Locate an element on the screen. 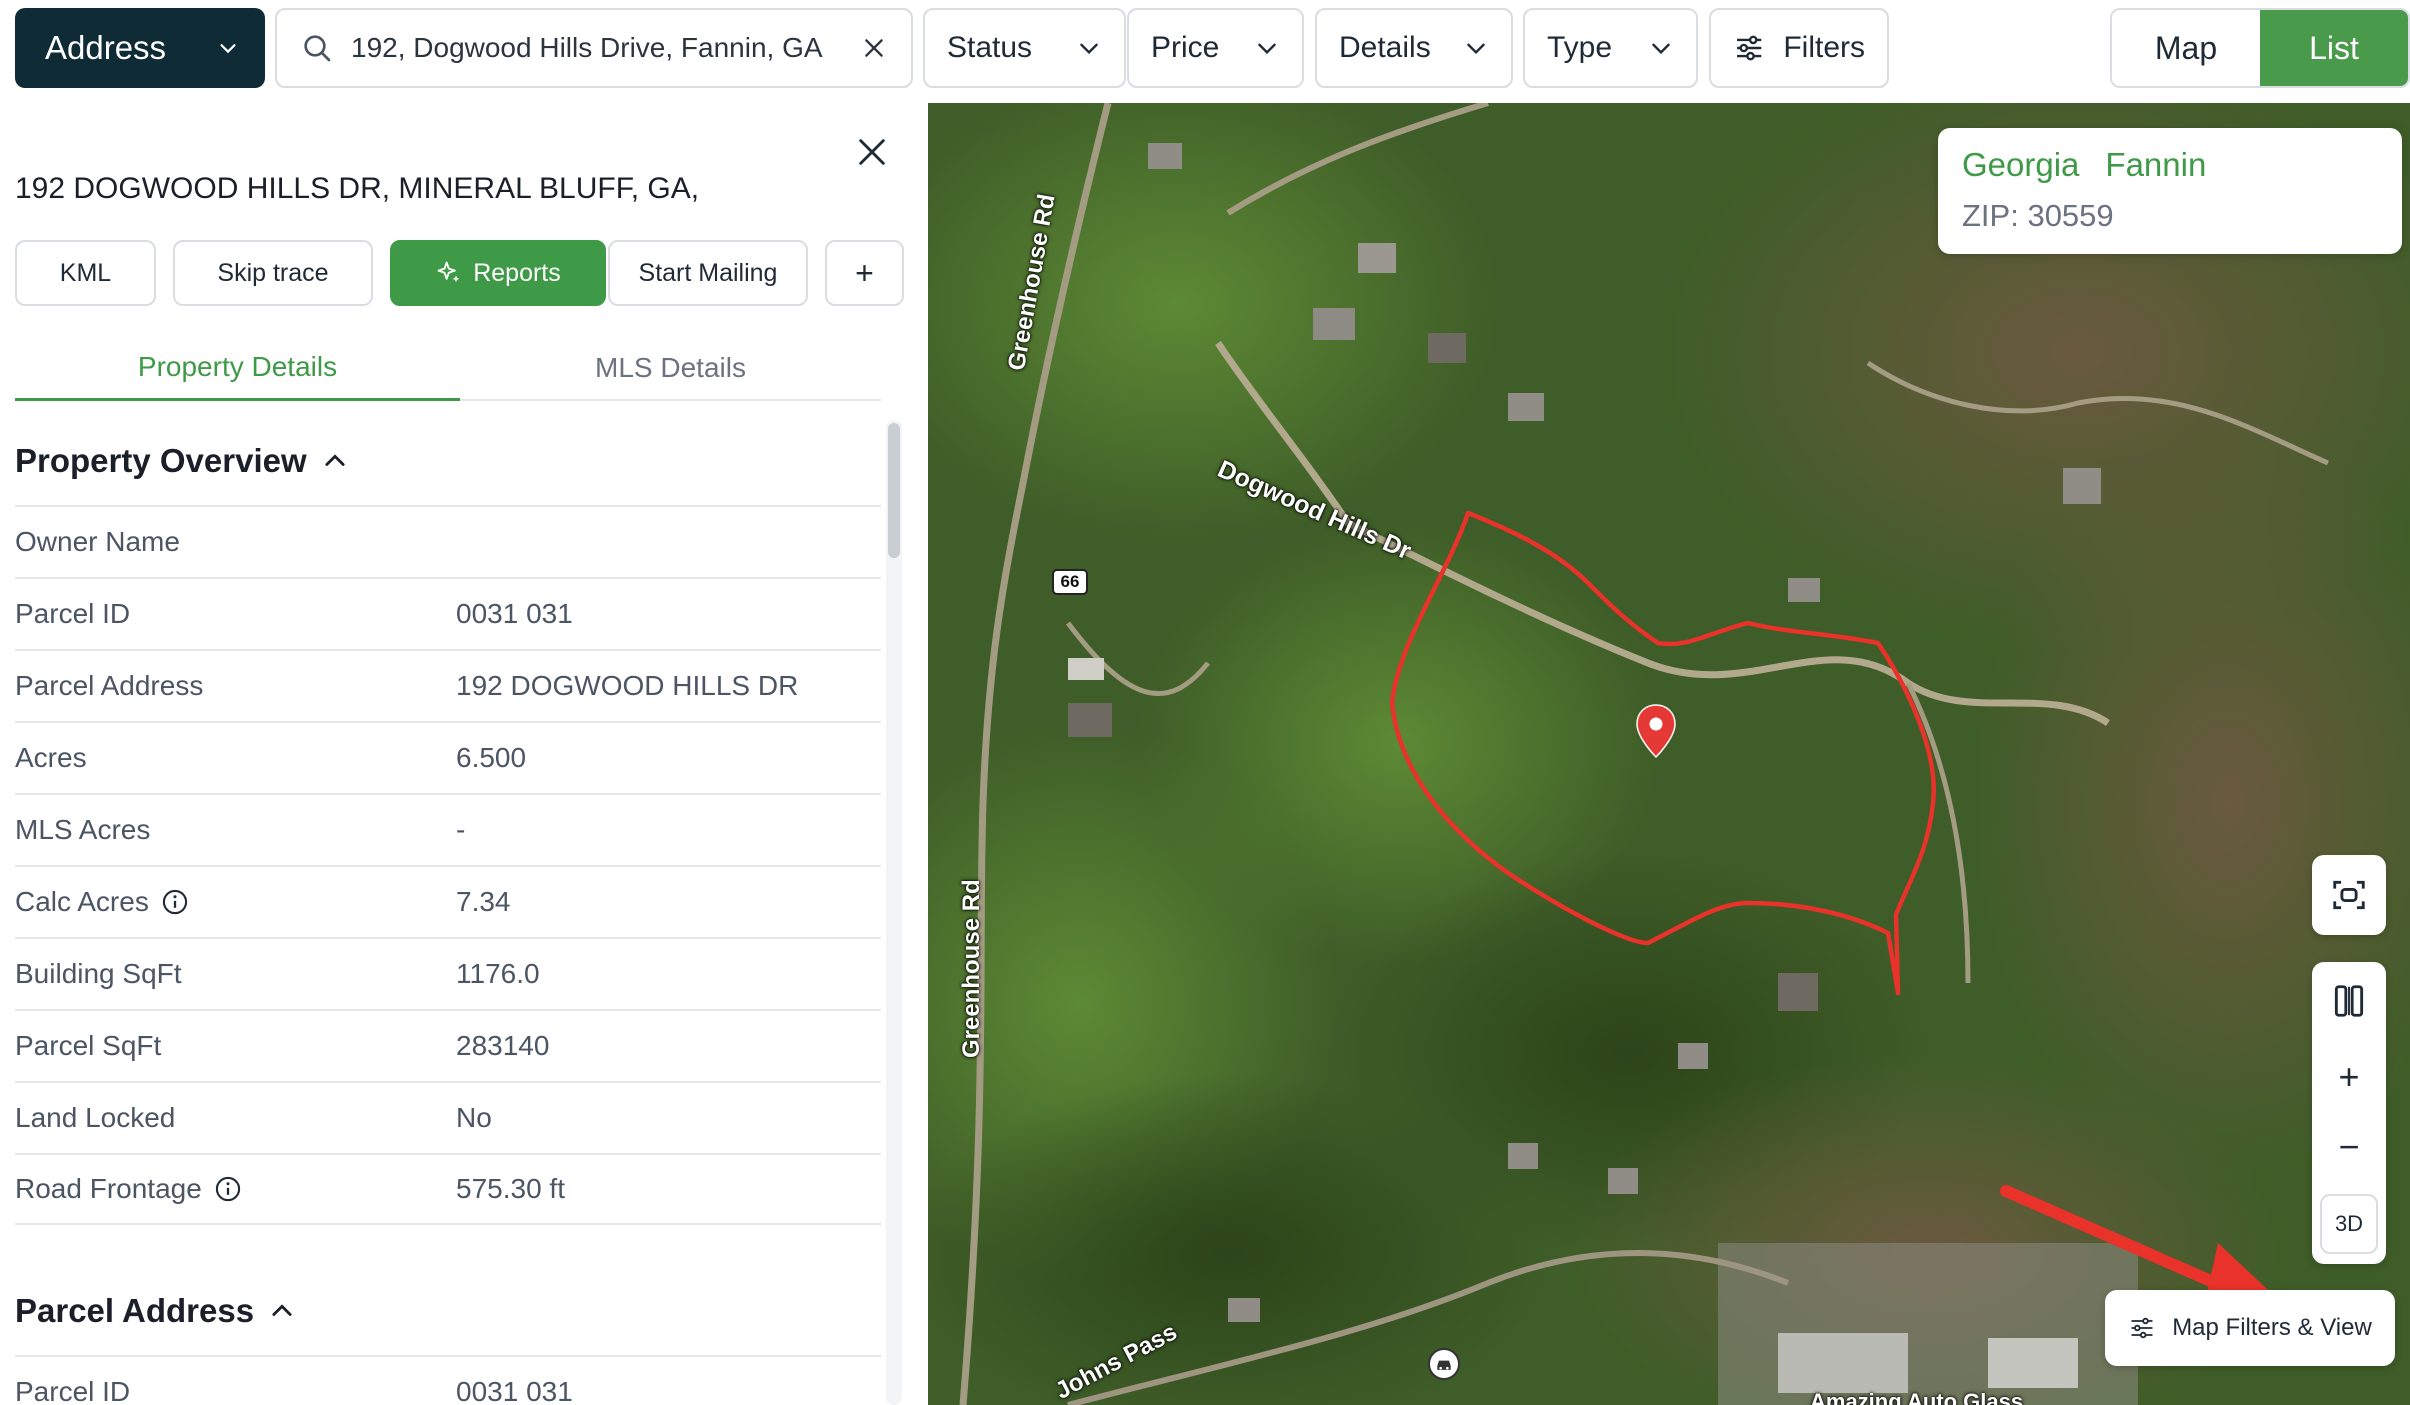  table-row: Building SqFt 1176.0 is located at coordinates (448, 973).